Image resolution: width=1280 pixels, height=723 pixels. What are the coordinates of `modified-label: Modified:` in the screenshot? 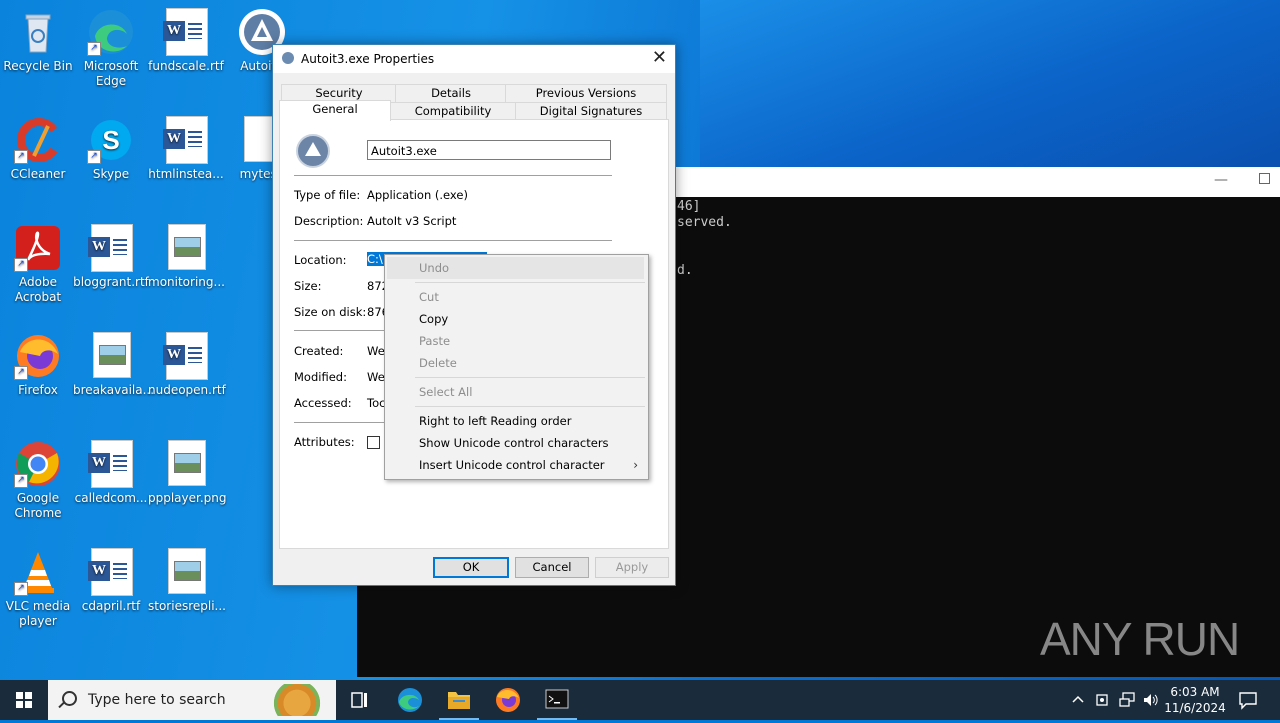 It's located at (320, 377).